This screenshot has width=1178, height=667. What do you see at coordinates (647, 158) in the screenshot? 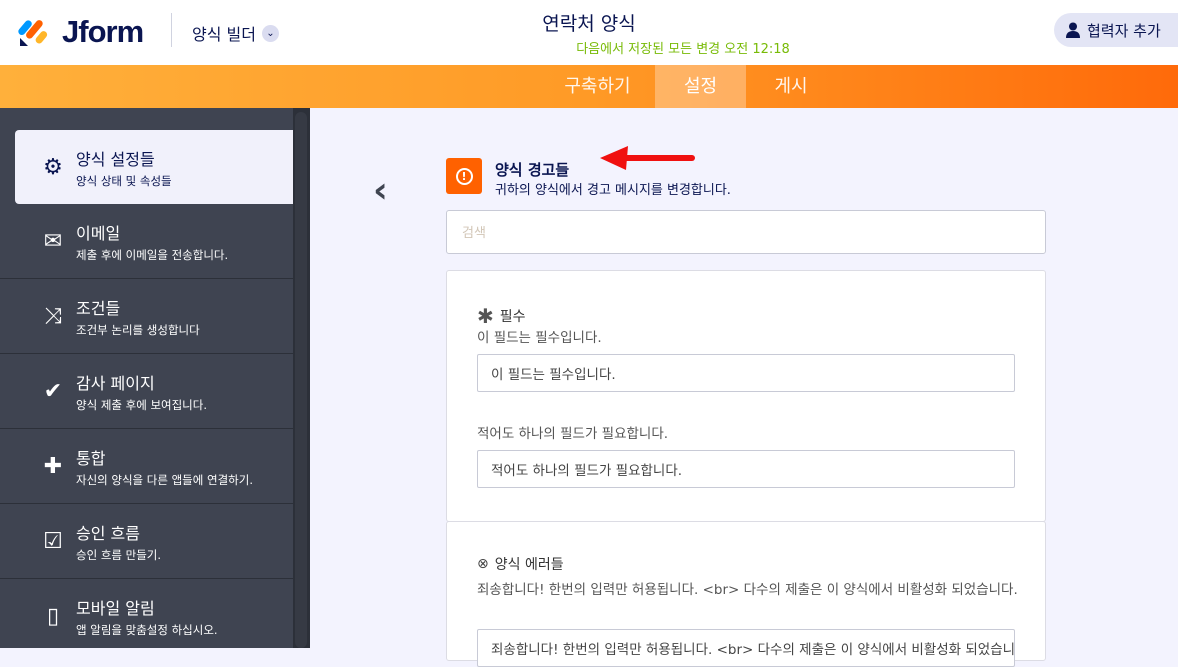
I see `red-arrow-annotation` at bounding box center [647, 158].